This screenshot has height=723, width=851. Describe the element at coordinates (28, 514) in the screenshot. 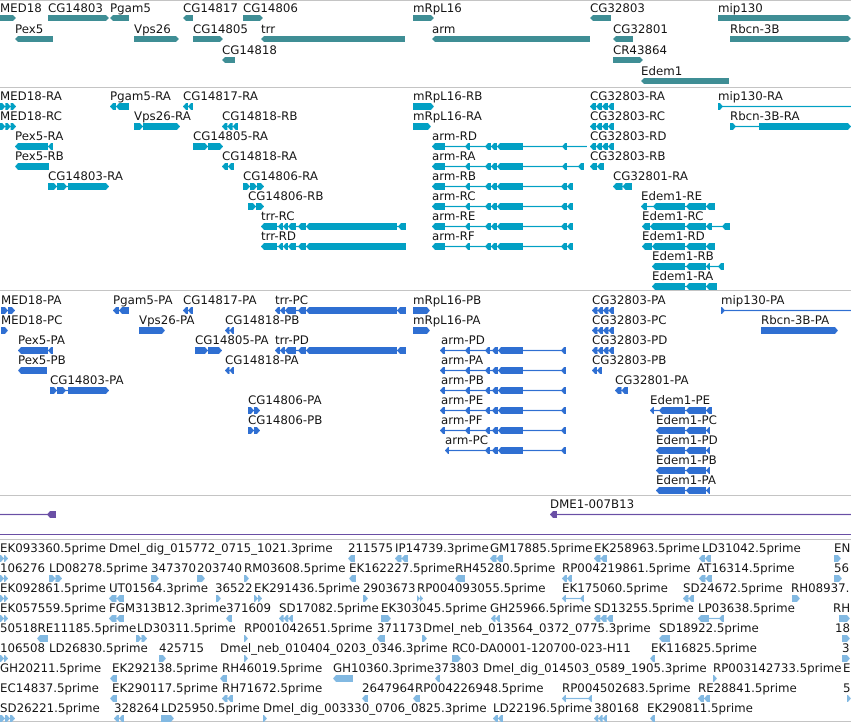

I see `clone-feature` at that location.